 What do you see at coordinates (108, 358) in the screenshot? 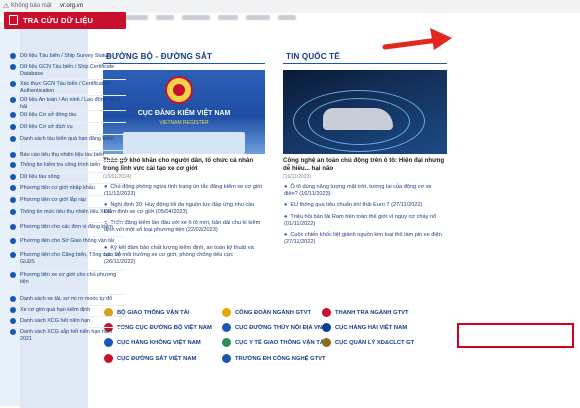
I see `railway-logo-icon` at bounding box center [108, 358].